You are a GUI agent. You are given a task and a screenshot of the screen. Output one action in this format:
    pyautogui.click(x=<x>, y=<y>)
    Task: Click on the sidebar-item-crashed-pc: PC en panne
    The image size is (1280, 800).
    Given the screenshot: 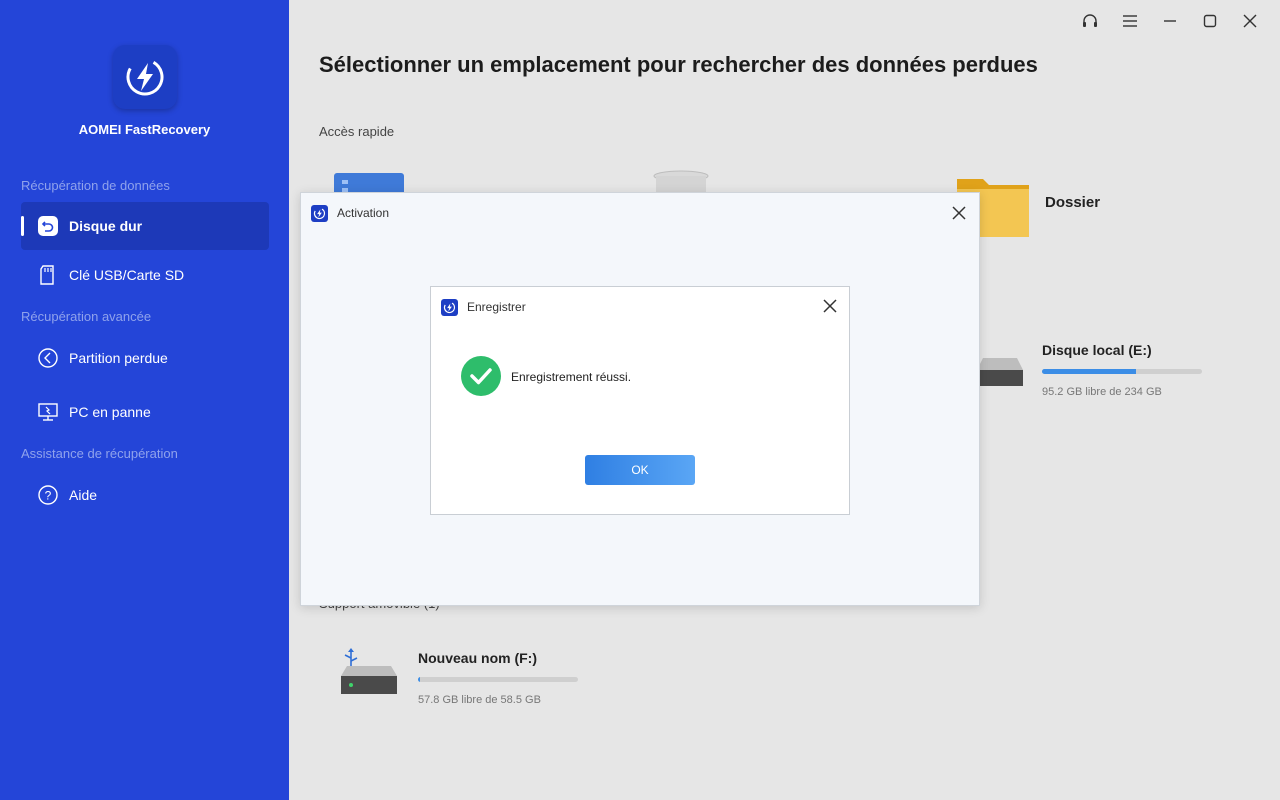 What is the action you would take?
    pyautogui.click(x=145, y=412)
    